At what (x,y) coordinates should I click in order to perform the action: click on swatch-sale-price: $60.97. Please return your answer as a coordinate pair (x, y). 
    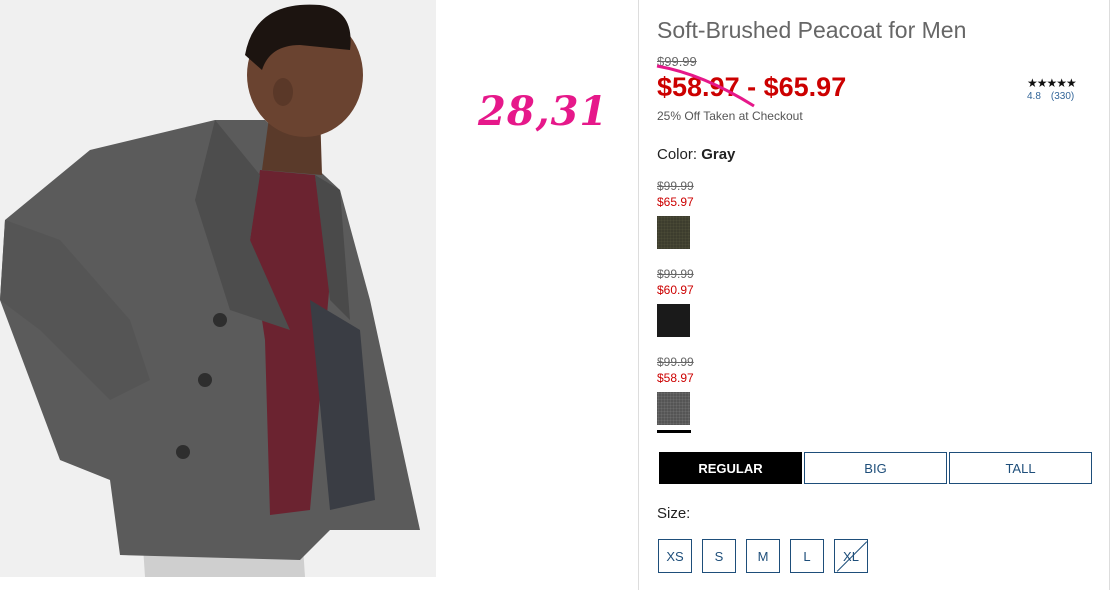
    Looking at the image, I should click on (675, 290).